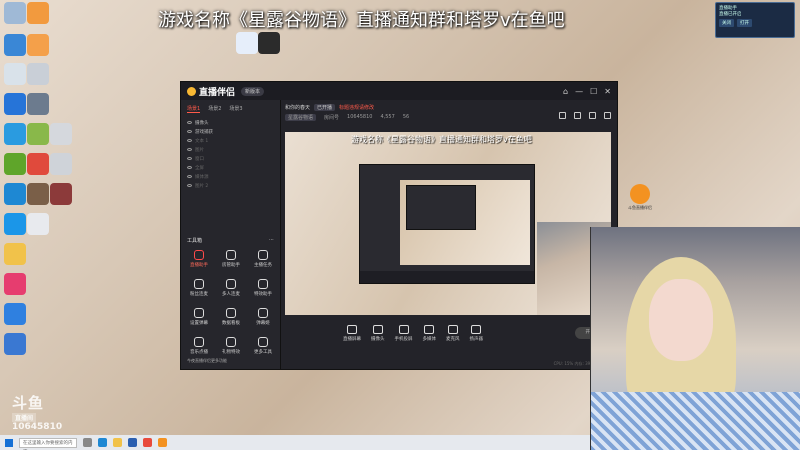 The height and width of the screenshot is (450, 800). I want to click on nvidia-icon, so click(15, 164).